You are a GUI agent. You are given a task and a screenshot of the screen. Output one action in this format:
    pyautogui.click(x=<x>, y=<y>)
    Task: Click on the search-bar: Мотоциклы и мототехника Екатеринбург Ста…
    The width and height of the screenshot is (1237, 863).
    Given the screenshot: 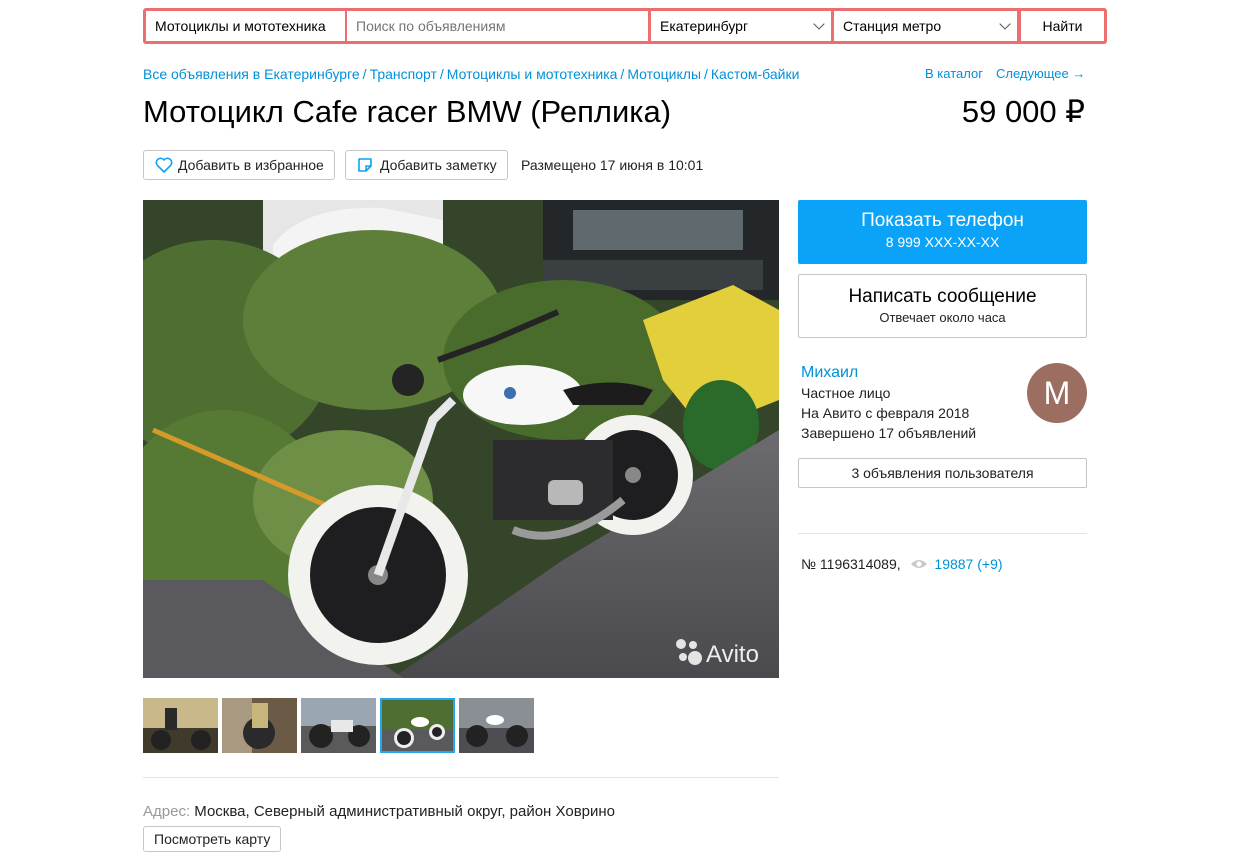 What is the action you would take?
    pyautogui.click(x=625, y=26)
    